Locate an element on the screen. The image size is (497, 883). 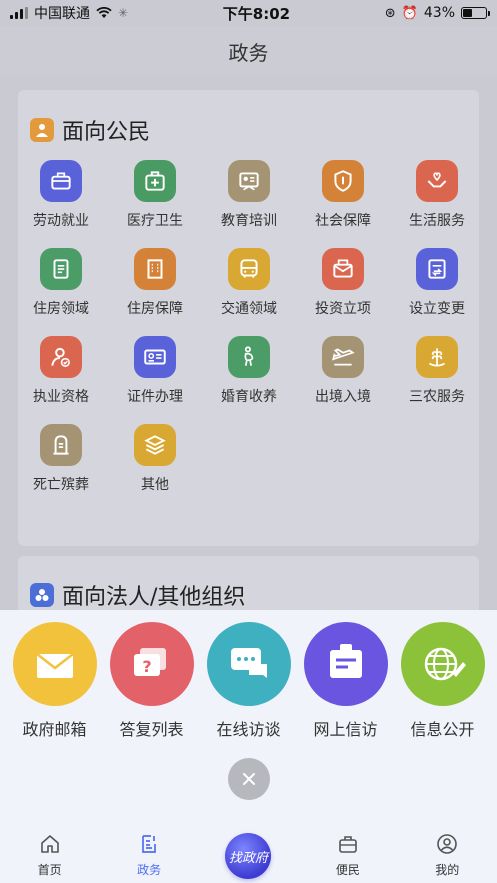
user-check-icon is located at coordinates (61, 357).